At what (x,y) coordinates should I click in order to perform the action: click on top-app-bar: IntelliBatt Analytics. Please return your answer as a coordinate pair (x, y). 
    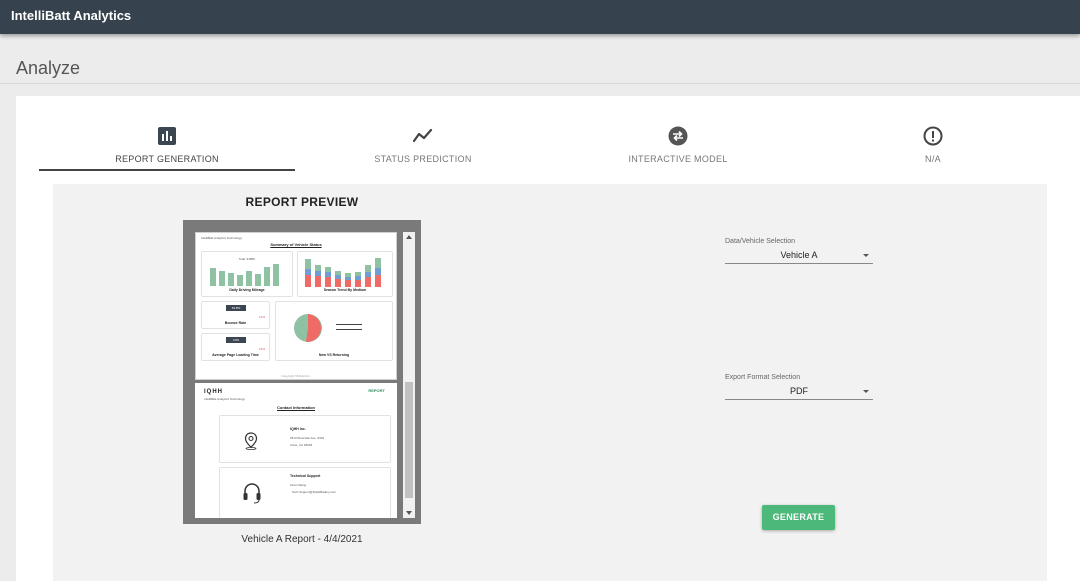
    Looking at the image, I should click on (540, 17).